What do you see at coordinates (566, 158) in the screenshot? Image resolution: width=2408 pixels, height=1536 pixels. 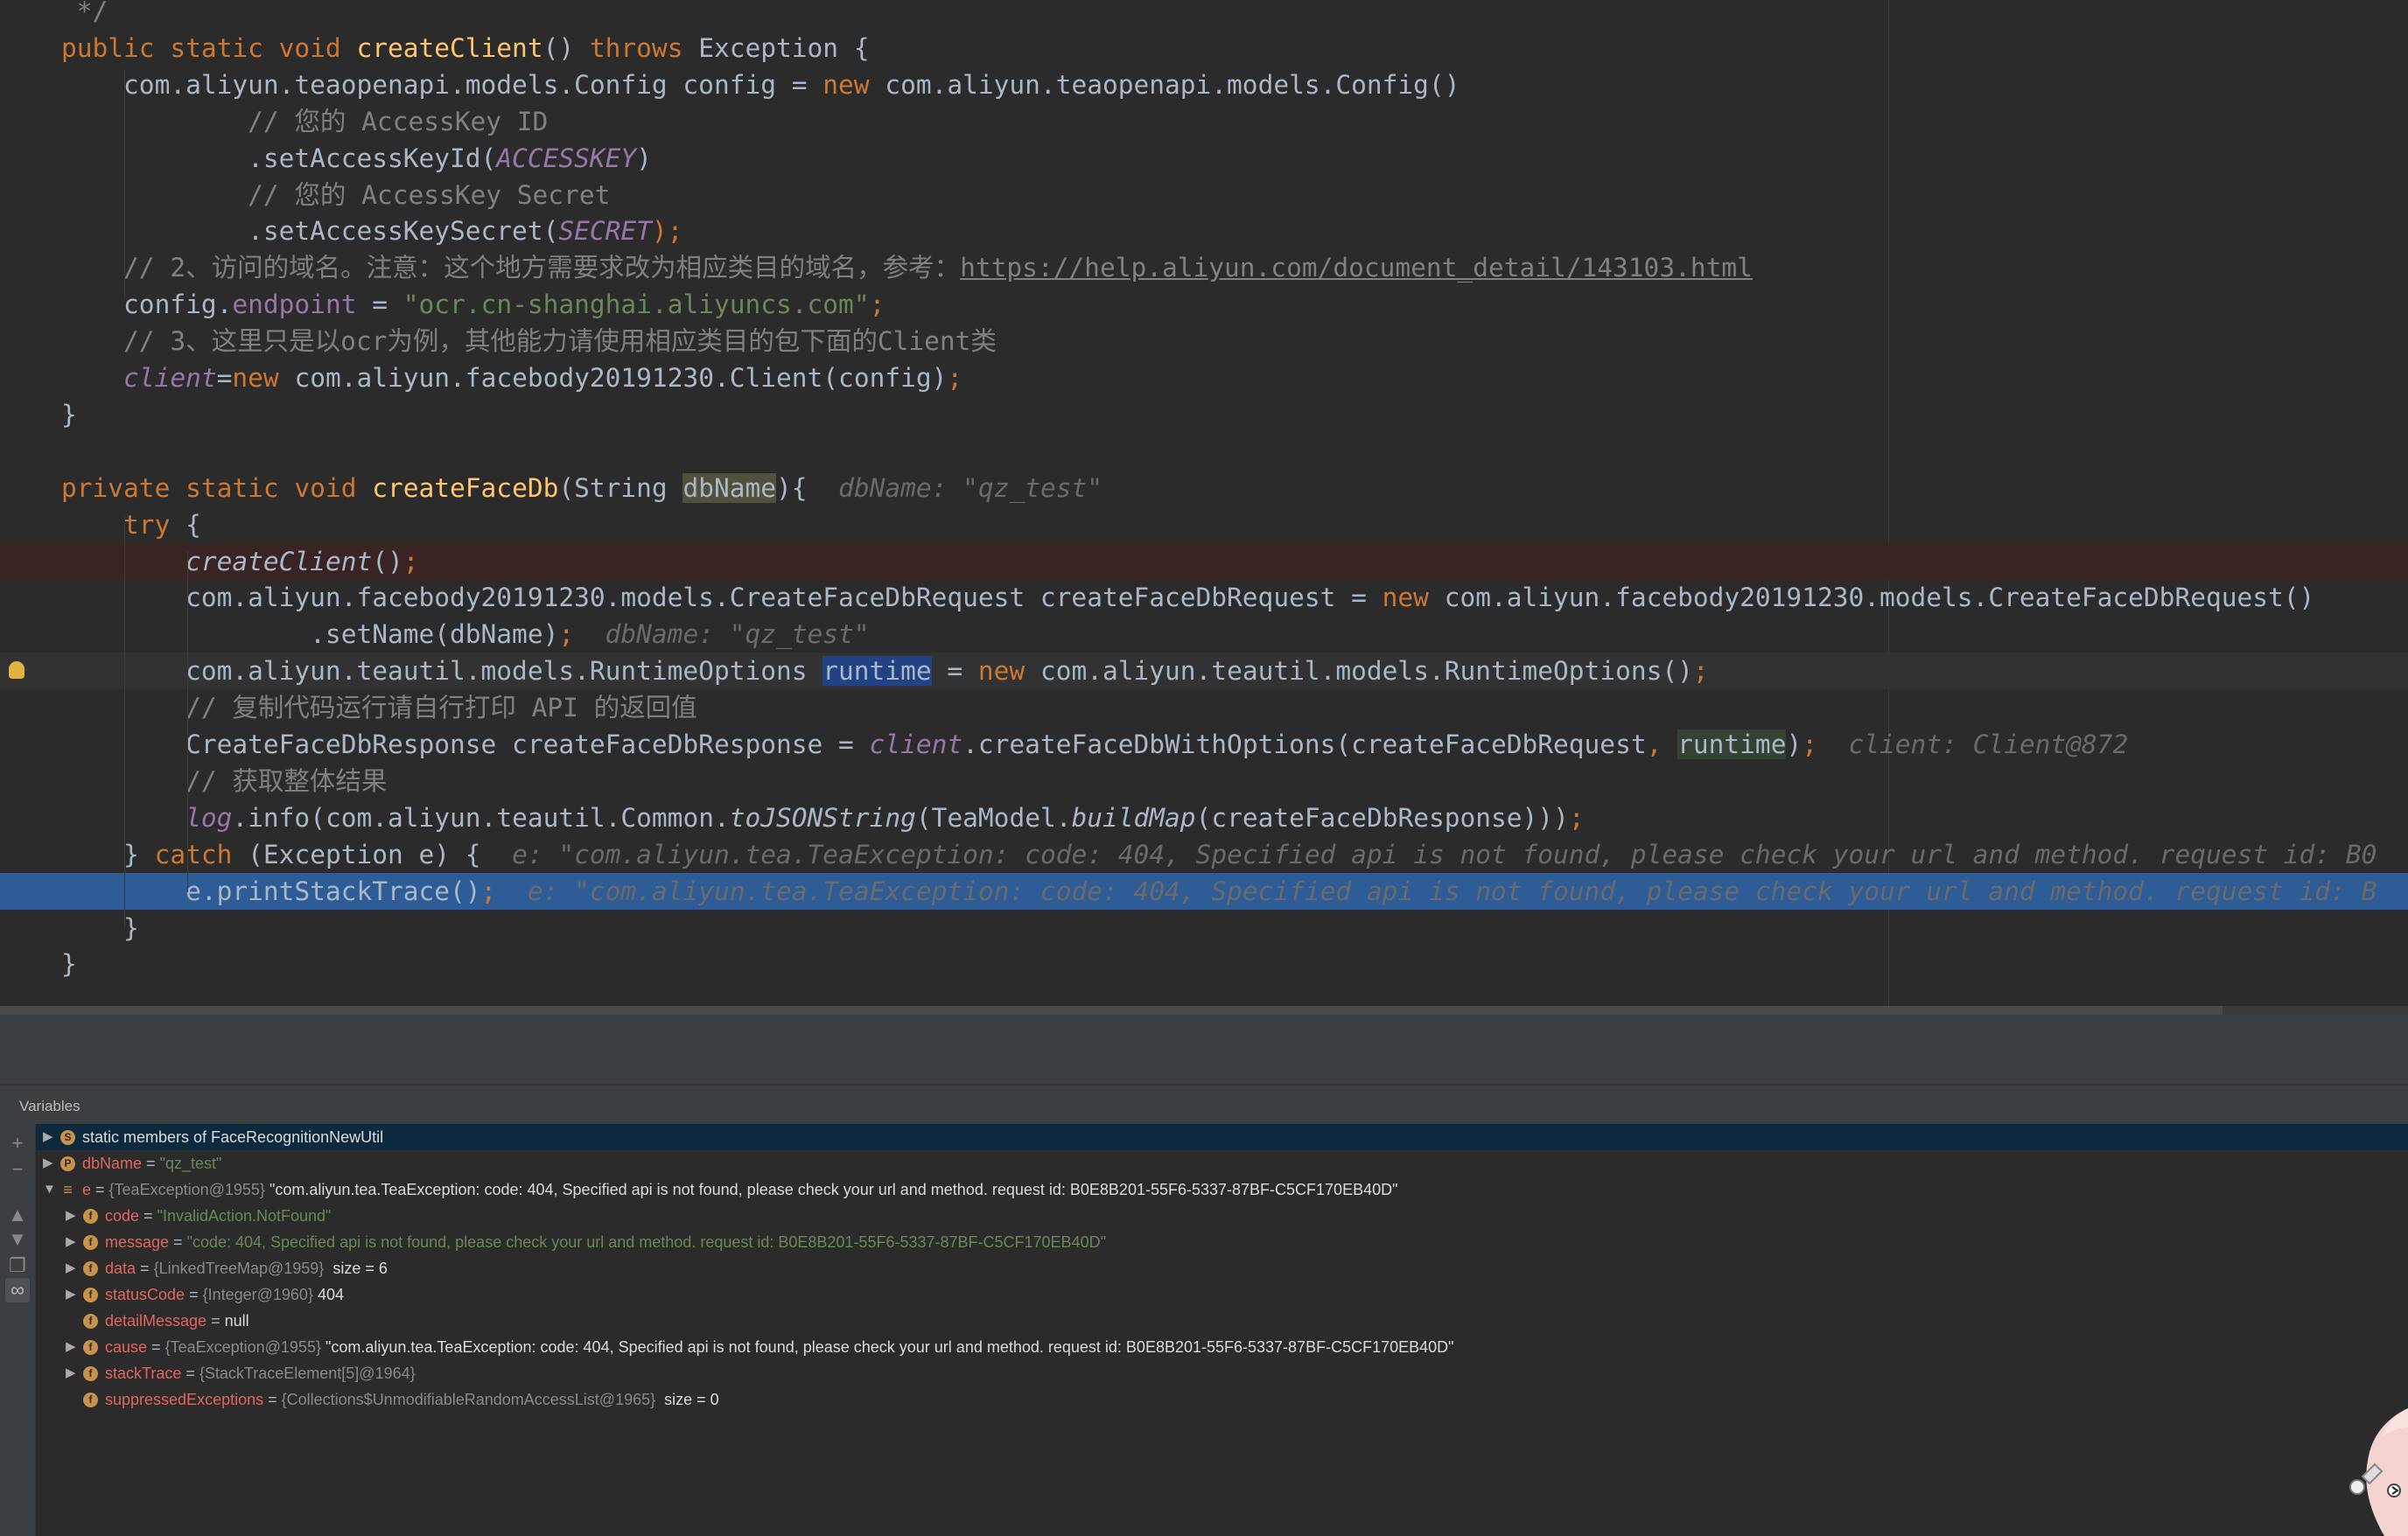 I see `code-token: ACCESSKEY` at bounding box center [566, 158].